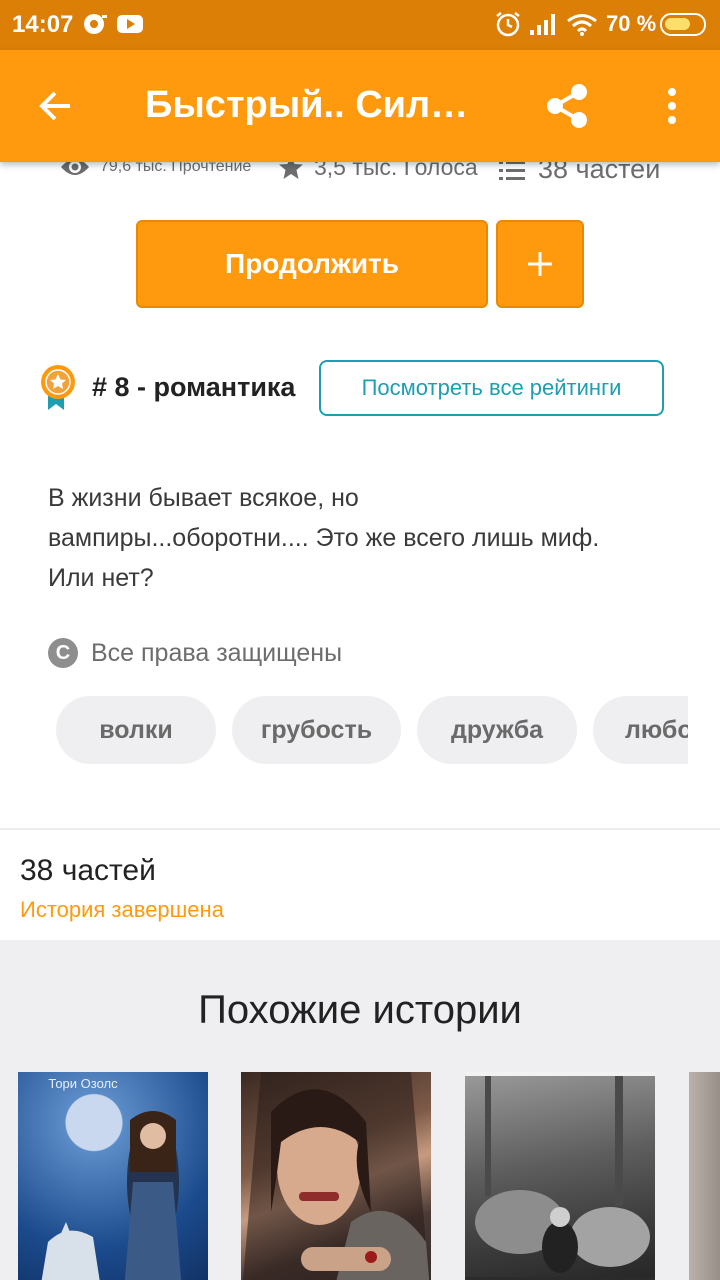 The height and width of the screenshot is (1280, 720). I want to click on share-icon, so click(567, 106).